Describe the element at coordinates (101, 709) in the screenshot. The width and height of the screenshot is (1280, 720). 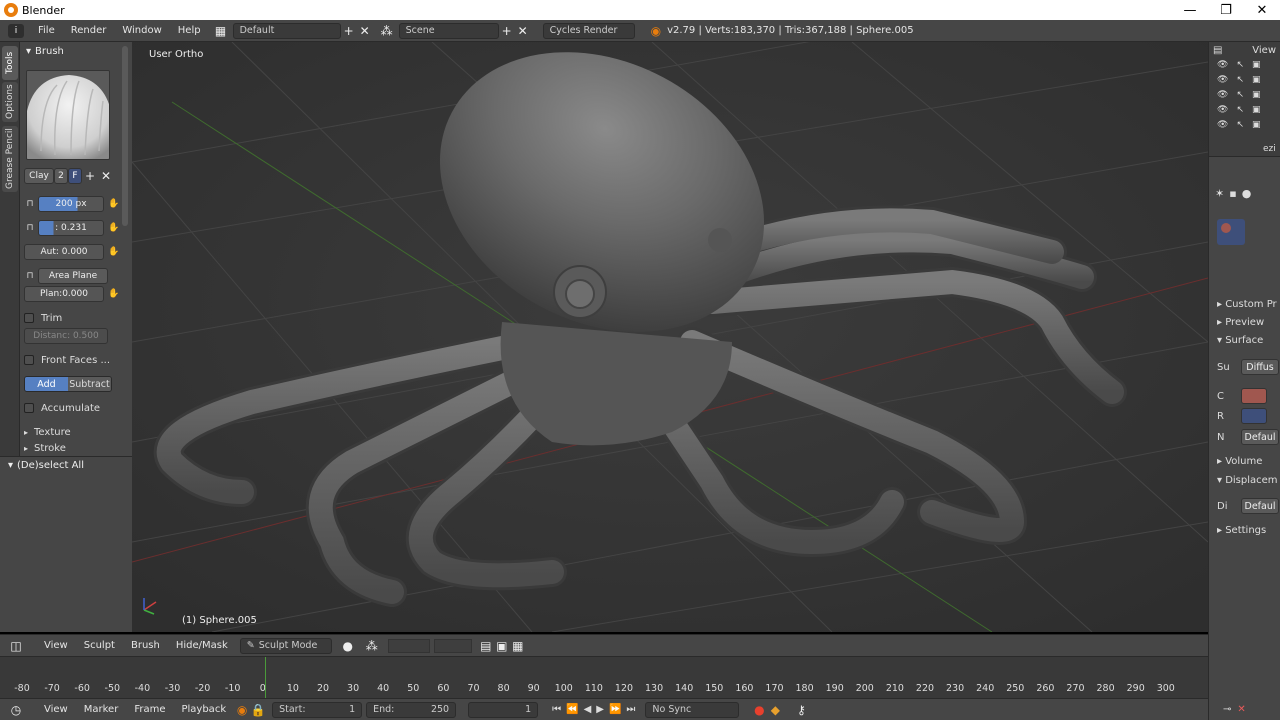
I see `menu-marker: Marker` at that location.